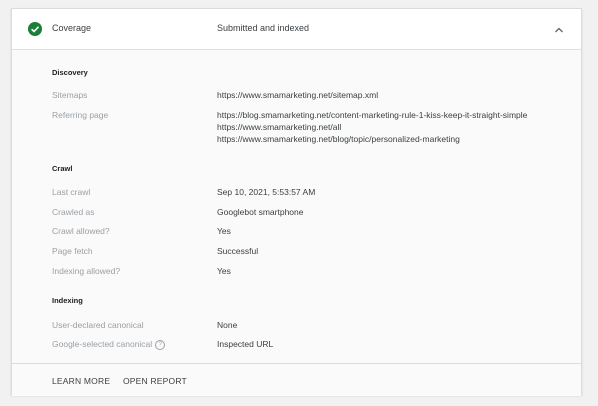  I want to click on sitemaps-label: Sitemaps, so click(70, 95).